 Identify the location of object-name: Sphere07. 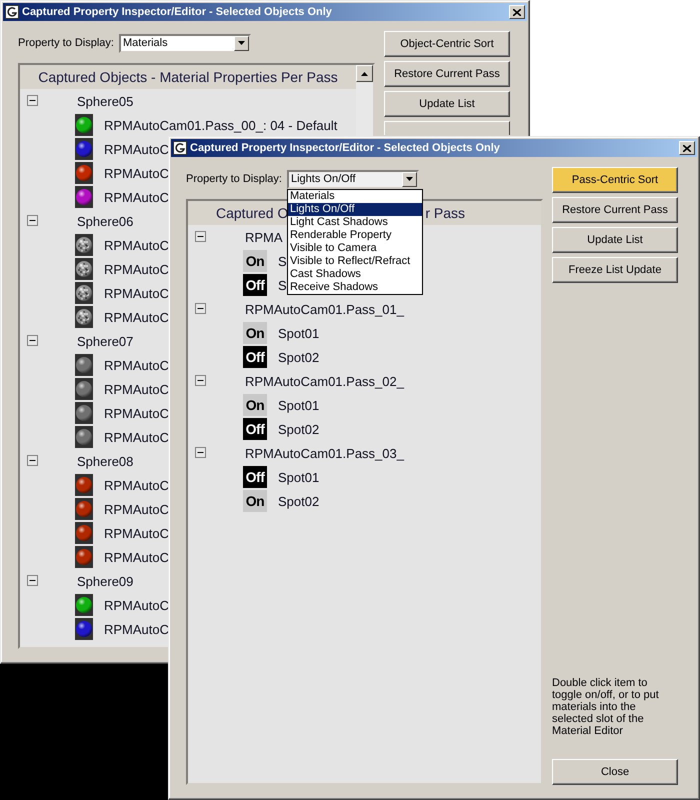
(105, 341).